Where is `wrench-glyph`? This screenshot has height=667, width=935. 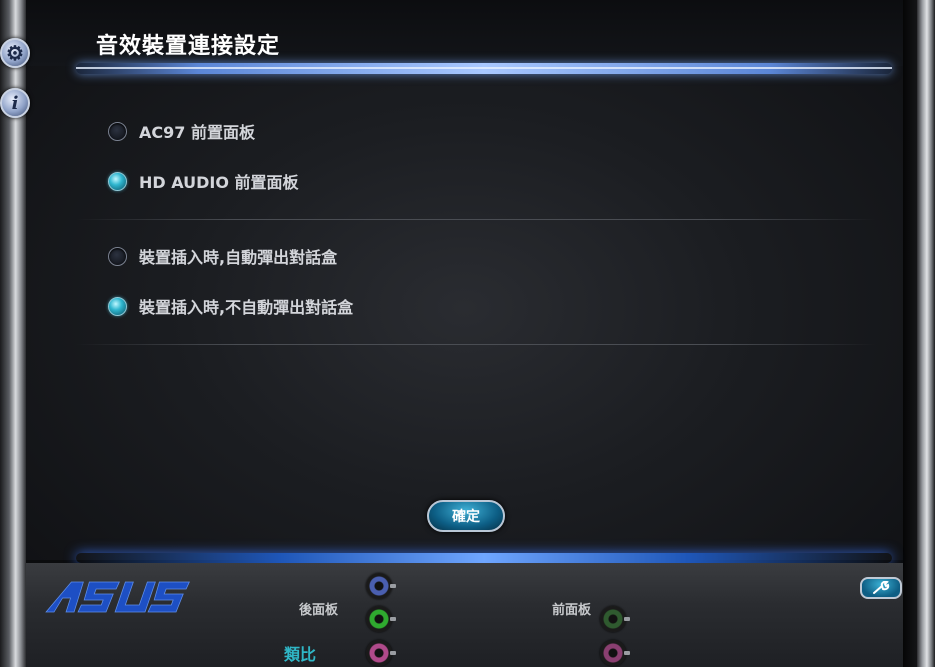 wrench-glyph is located at coordinates (881, 587).